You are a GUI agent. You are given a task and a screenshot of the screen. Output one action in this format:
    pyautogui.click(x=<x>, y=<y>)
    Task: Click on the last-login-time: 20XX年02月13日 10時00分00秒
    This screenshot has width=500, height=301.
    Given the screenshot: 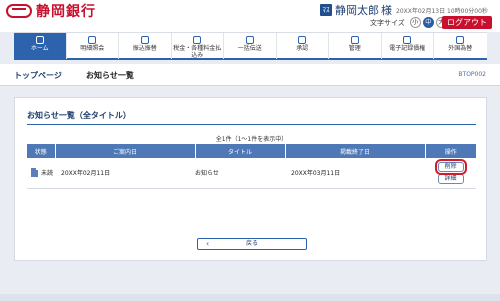 What is the action you would take?
    pyautogui.click(x=442, y=11)
    